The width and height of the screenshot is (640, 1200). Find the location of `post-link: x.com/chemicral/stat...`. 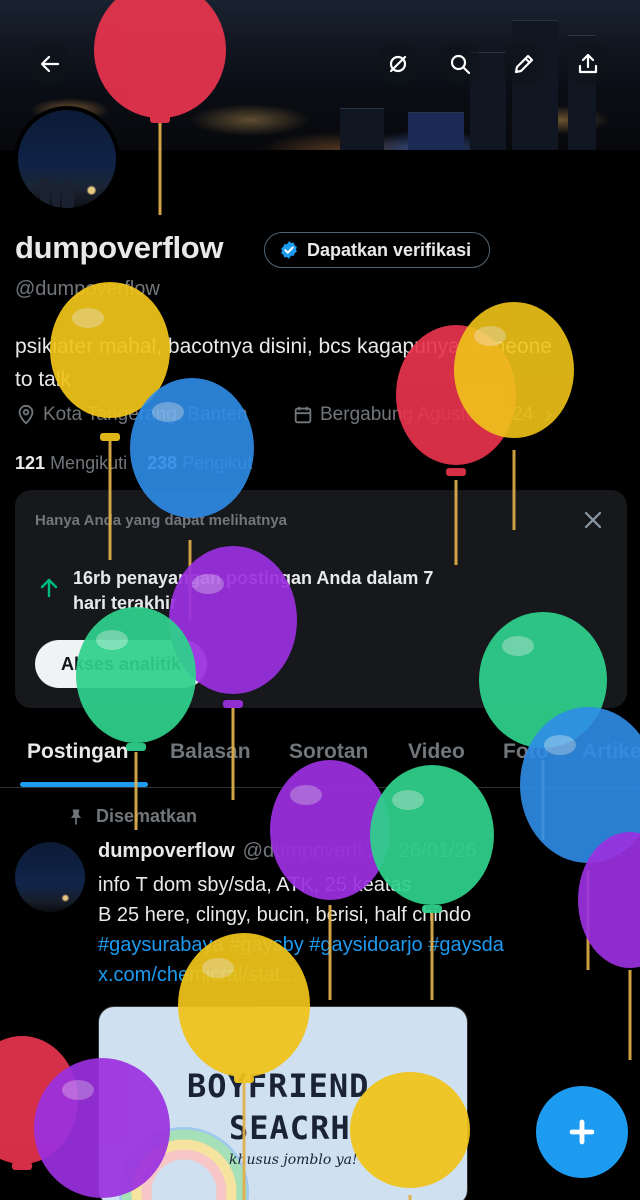

post-link: x.com/chemicral/stat... is located at coordinates (368, 975).